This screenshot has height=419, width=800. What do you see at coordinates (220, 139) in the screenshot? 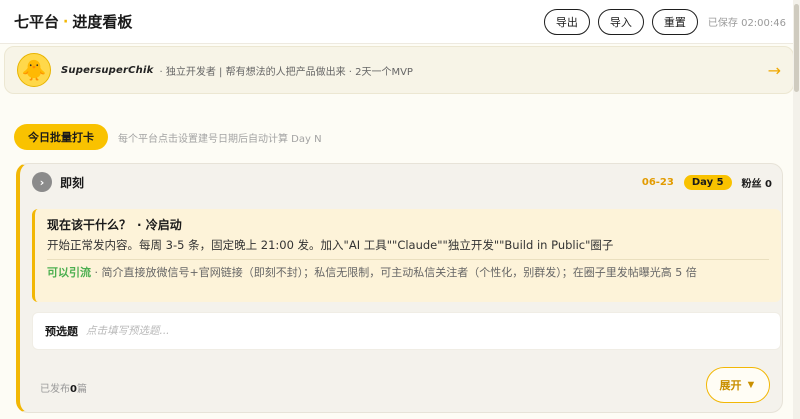
I see `batch-hint: 每个平台点击设置建号日期后自动计算 Day N` at bounding box center [220, 139].